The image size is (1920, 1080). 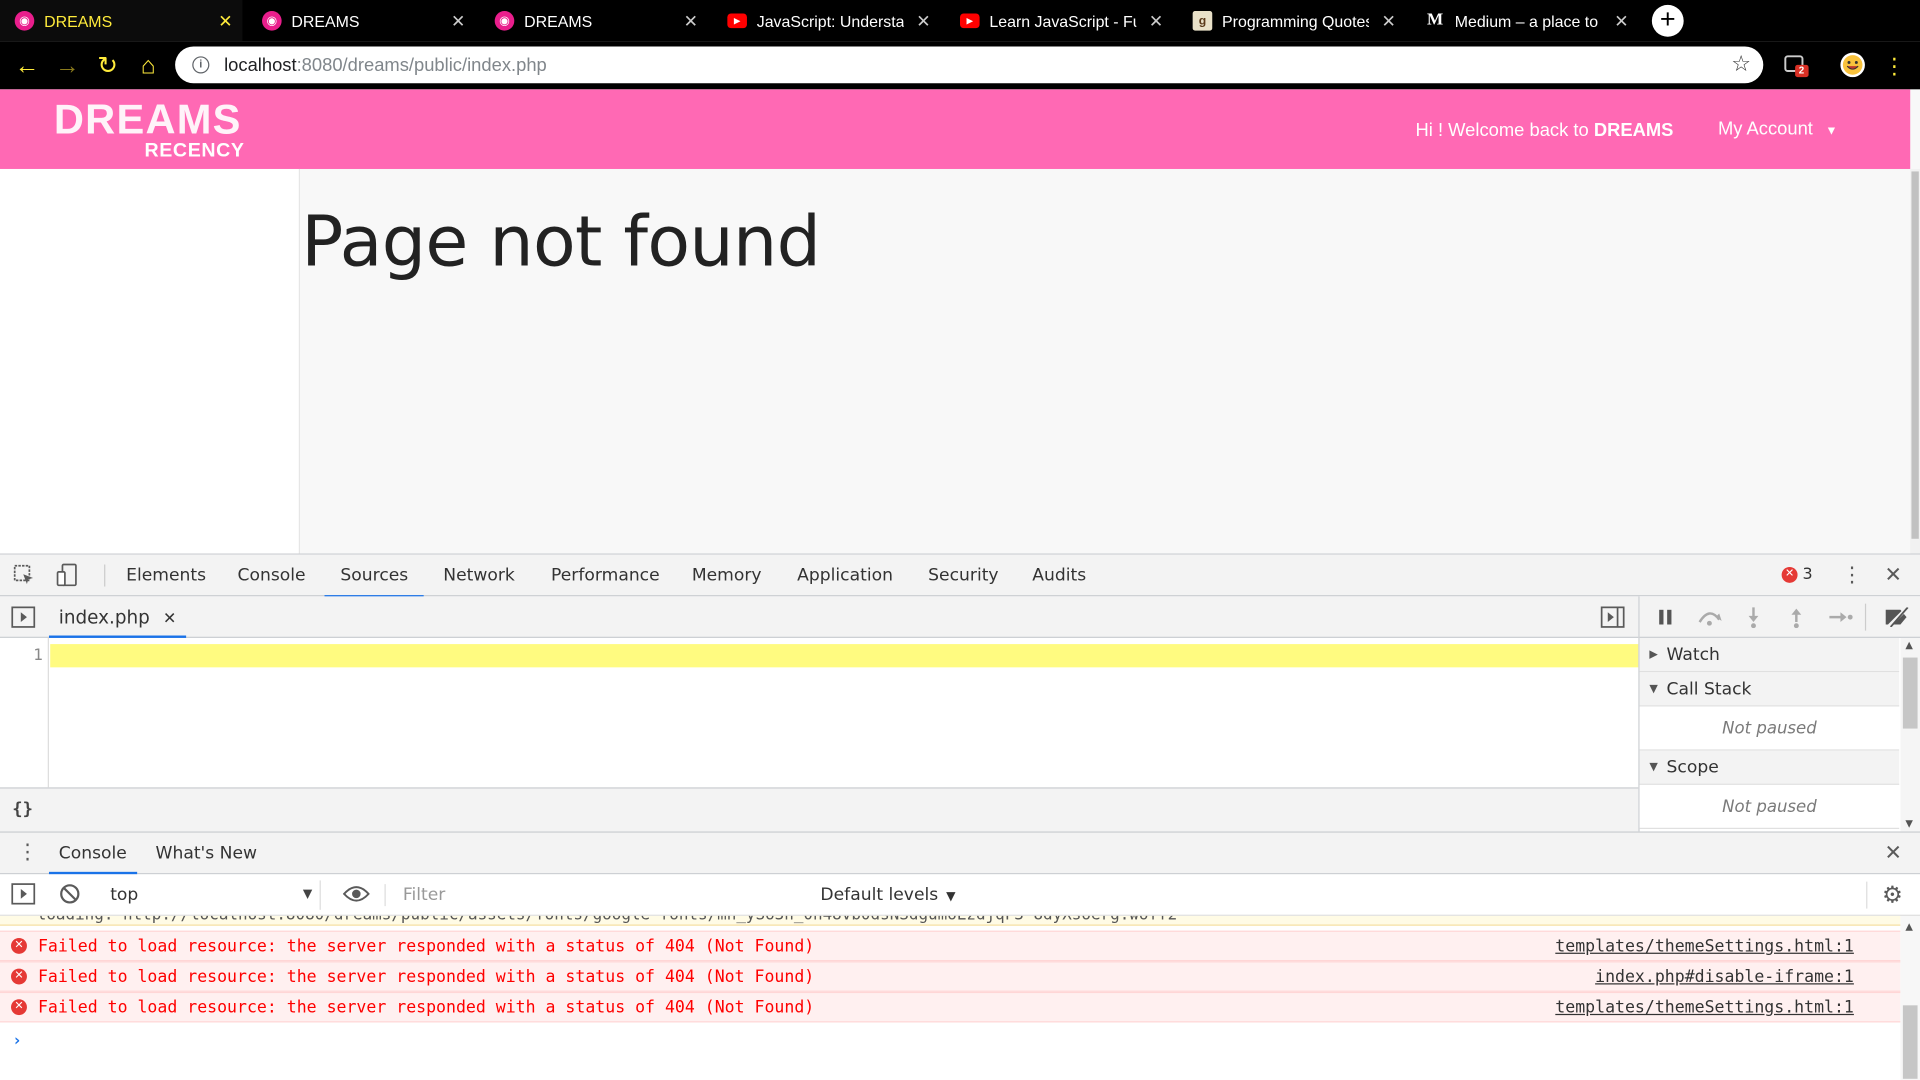 What do you see at coordinates (1769, 767) in the screenshot?
I see `scope-section-header: ▼ Scope` at bounding box center [1769, 767].